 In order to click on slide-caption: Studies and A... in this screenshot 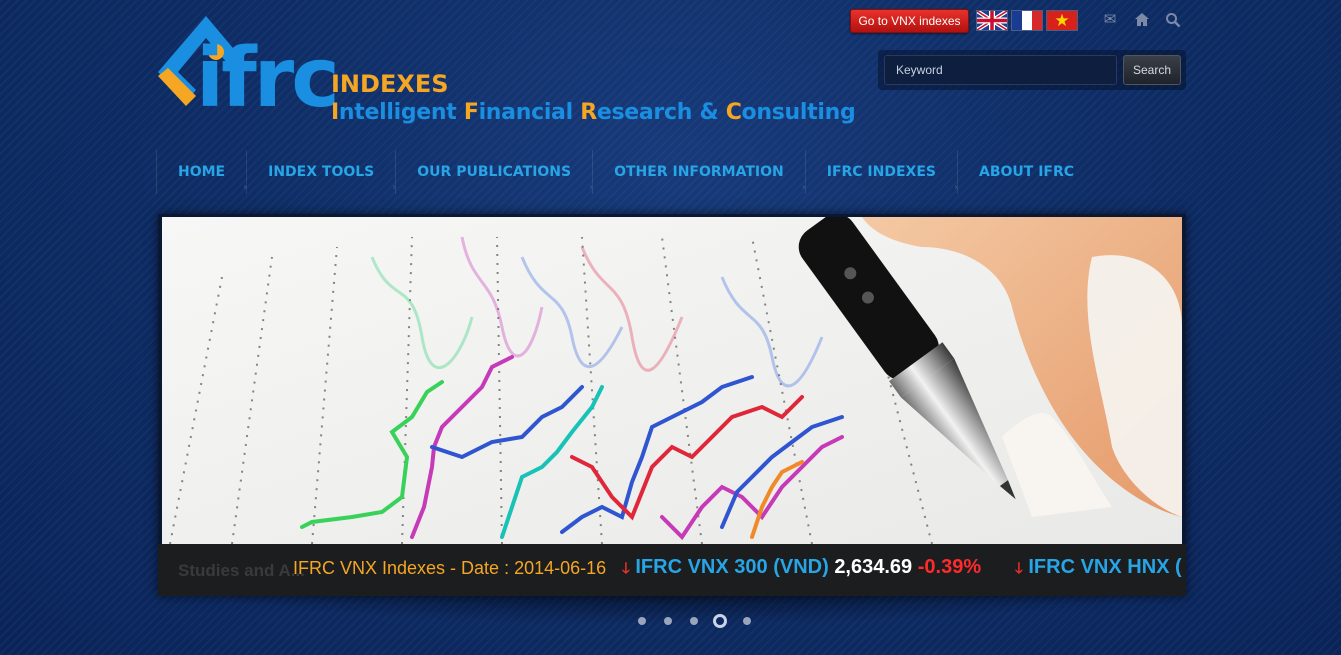, I will do `click(241, 570)`.